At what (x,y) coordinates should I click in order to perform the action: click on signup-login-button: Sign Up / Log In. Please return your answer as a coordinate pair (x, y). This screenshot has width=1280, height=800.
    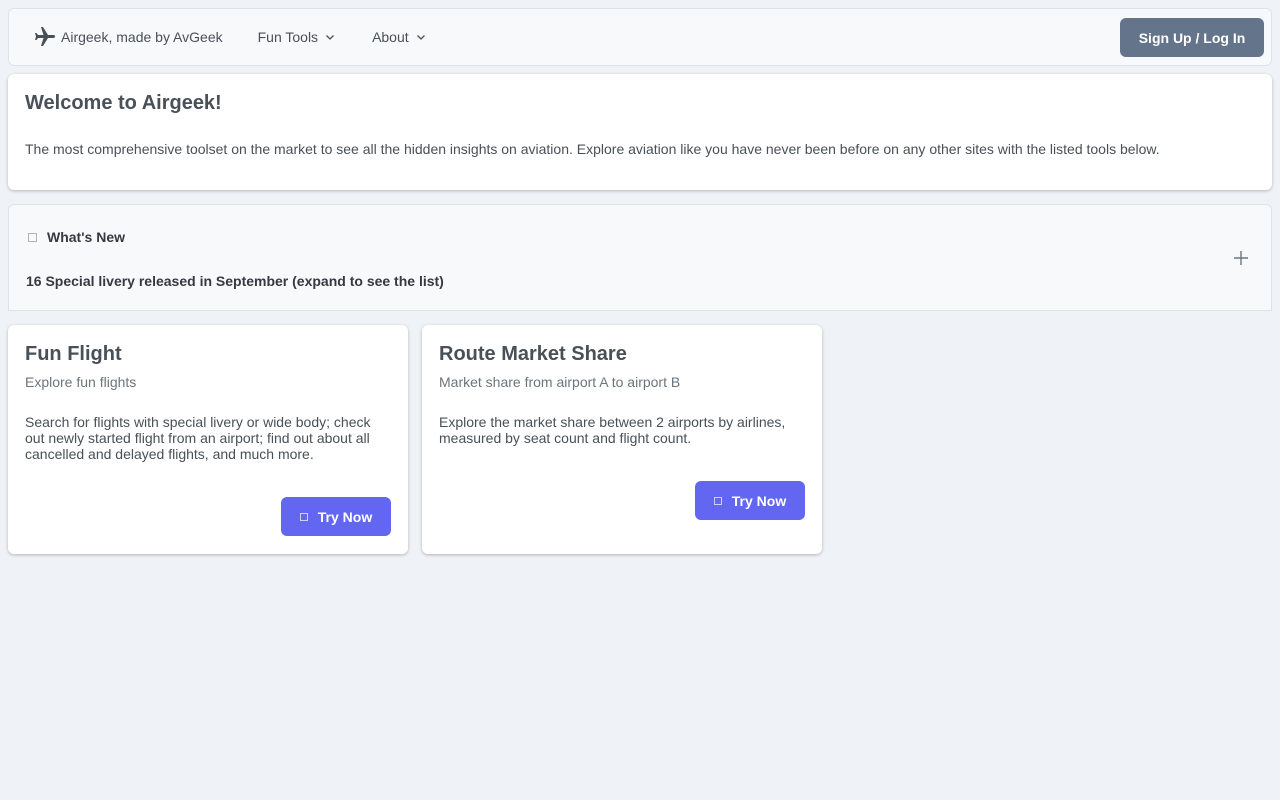
    Looking at the image, I should click on (1192, 37).